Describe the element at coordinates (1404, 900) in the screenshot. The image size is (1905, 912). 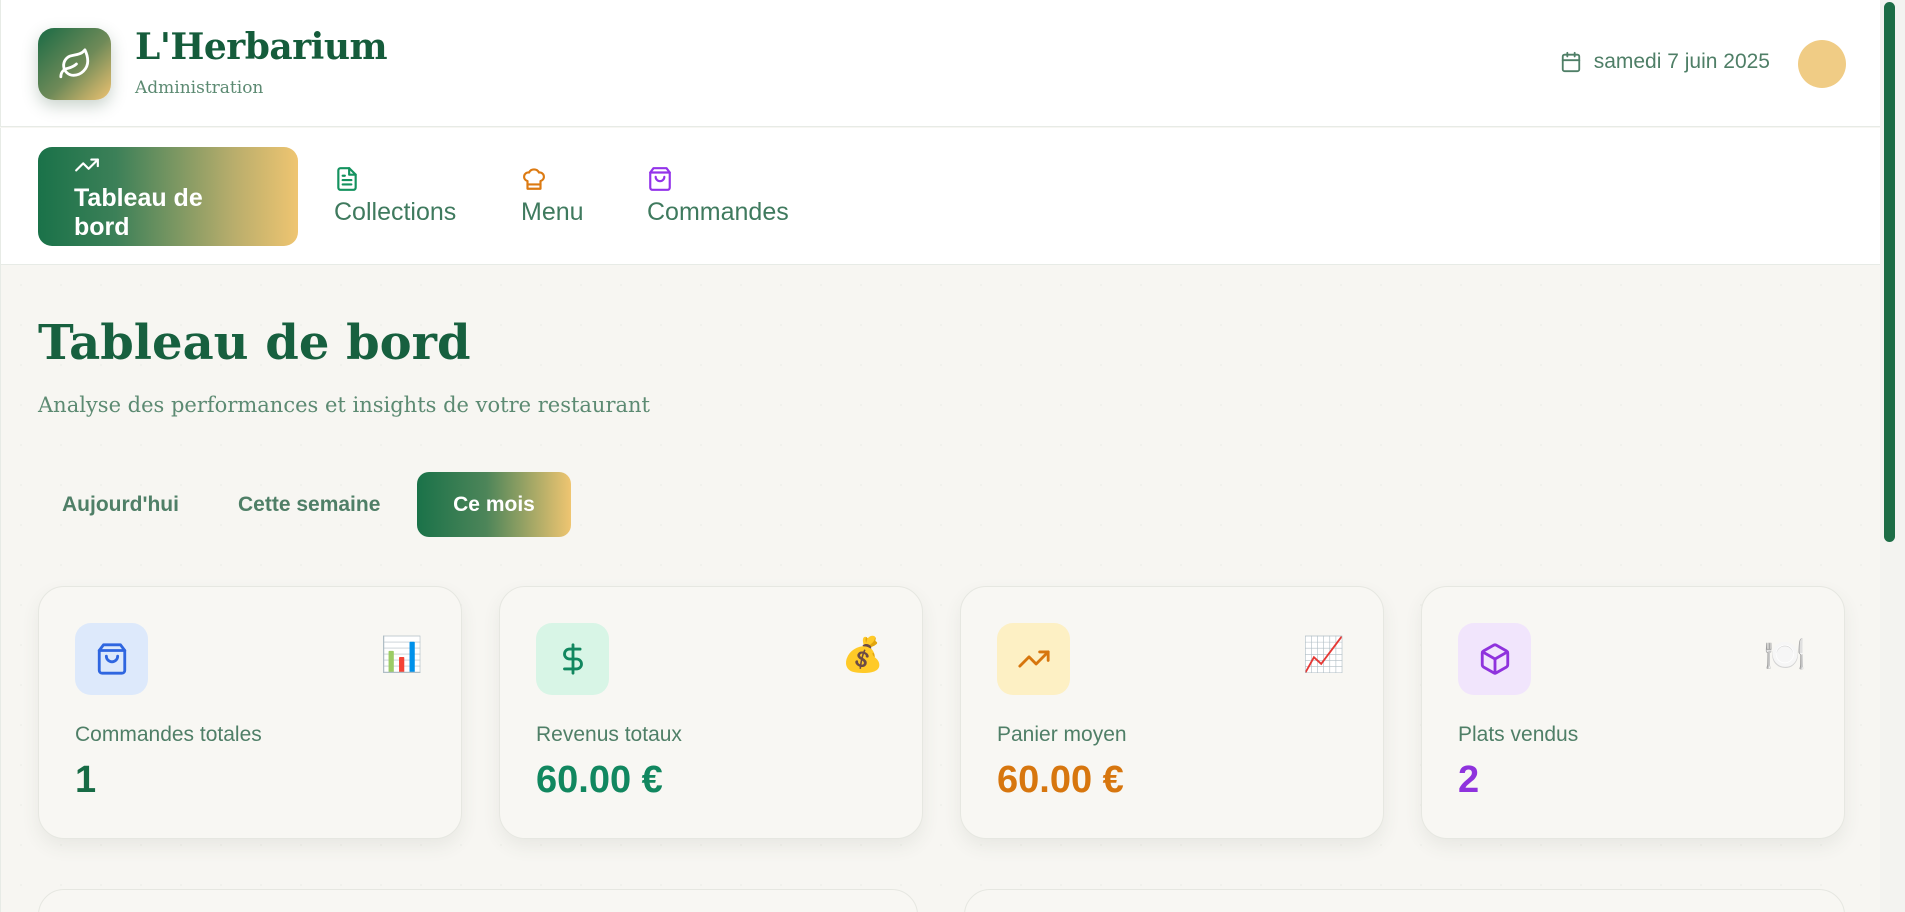
I see `chart-panel-right` at that location.